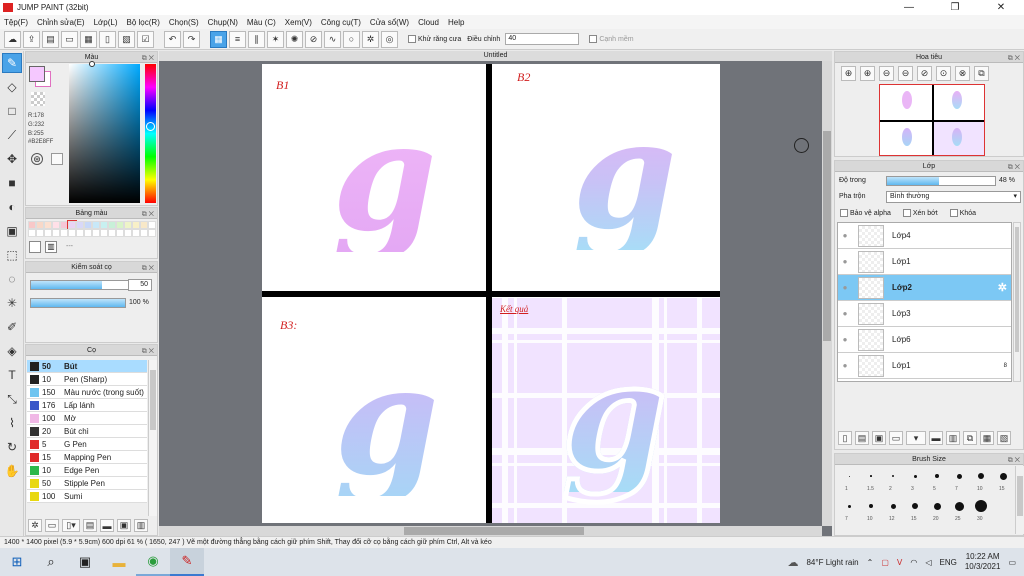 The image size is (1024, 576). Describe the element at coordinates (150, 126) in the screenshot. I see `hue-slider-marker` at that location.